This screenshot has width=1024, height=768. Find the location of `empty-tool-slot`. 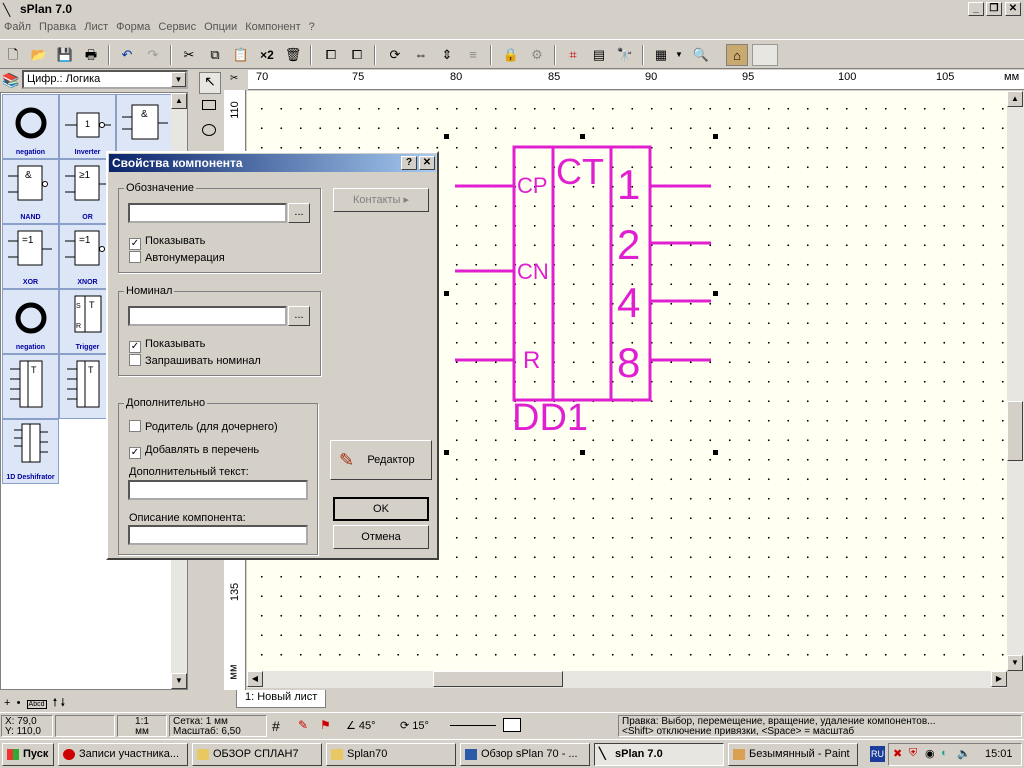

empty-tool-slot is located at coordinates (765, 55).